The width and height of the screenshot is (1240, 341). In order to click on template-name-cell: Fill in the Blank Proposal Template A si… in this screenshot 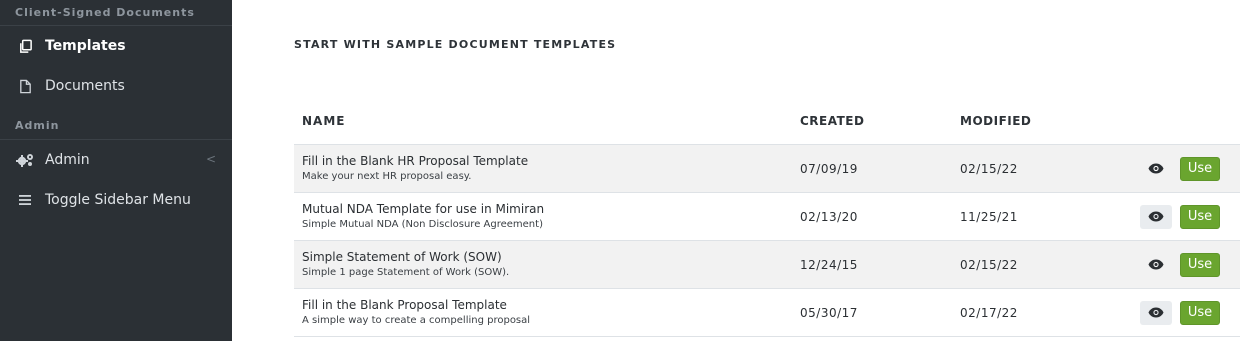, I will do `click(547, 312)`.